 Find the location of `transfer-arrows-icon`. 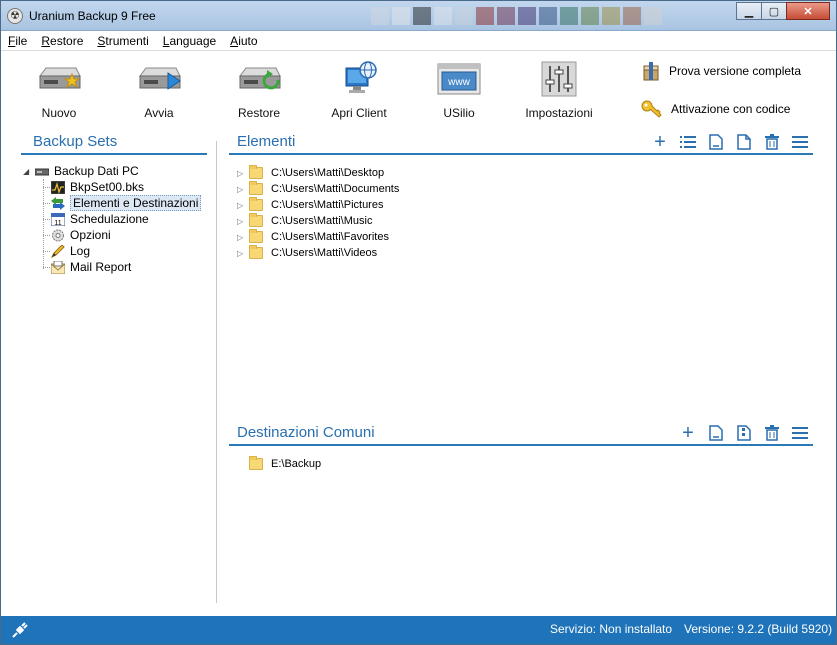

transfer-arrows-icon is located at coordinates (58, 203).